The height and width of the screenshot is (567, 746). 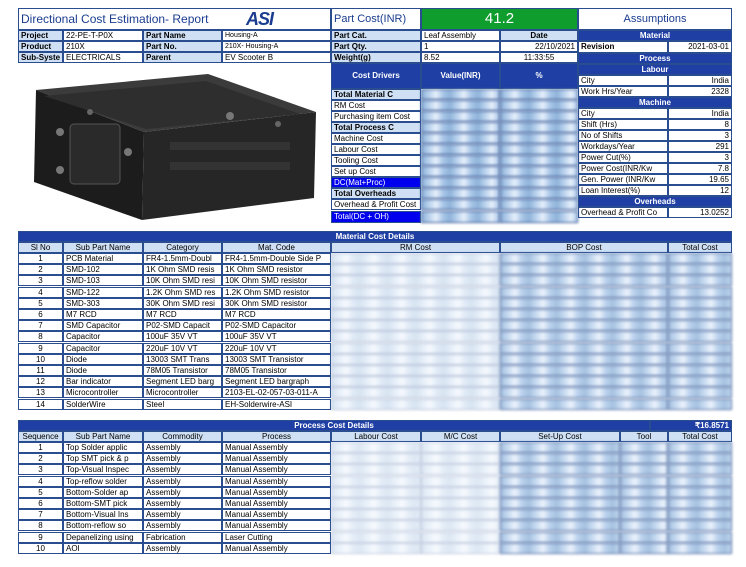 I want to click on time-value: 11:33:55, so click(x=539, y=57).